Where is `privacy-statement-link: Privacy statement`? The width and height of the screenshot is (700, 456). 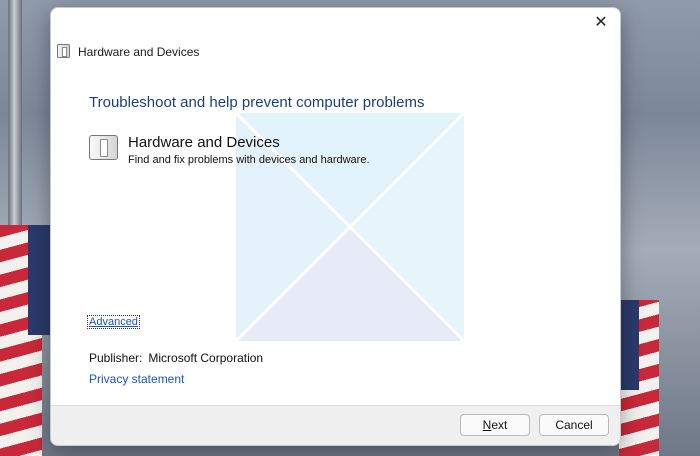
privacy-statement-link: Privacy statement is located at coordinates (136, 379).